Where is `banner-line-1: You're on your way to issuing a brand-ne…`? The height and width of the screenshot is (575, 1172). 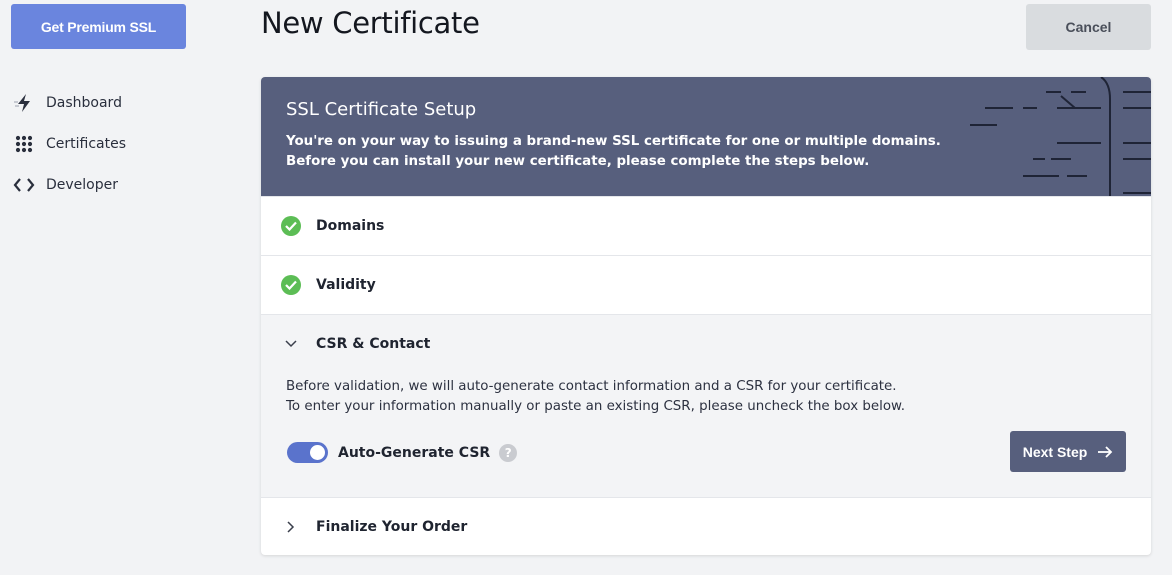 banner-line-1: You're on your way to issuing a brand-ne… is located at coordinates (613, 141).